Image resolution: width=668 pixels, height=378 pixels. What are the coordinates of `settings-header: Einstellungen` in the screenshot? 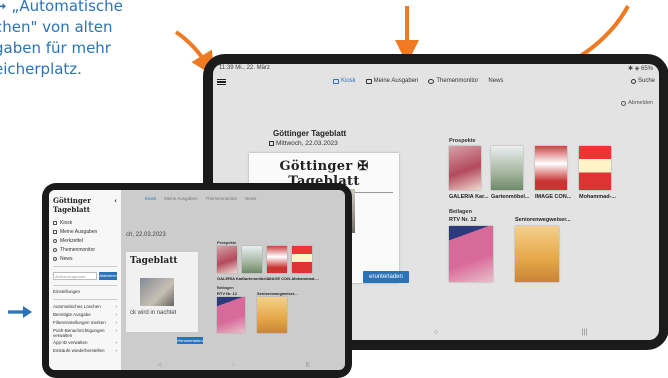 It's located at (67, 291).